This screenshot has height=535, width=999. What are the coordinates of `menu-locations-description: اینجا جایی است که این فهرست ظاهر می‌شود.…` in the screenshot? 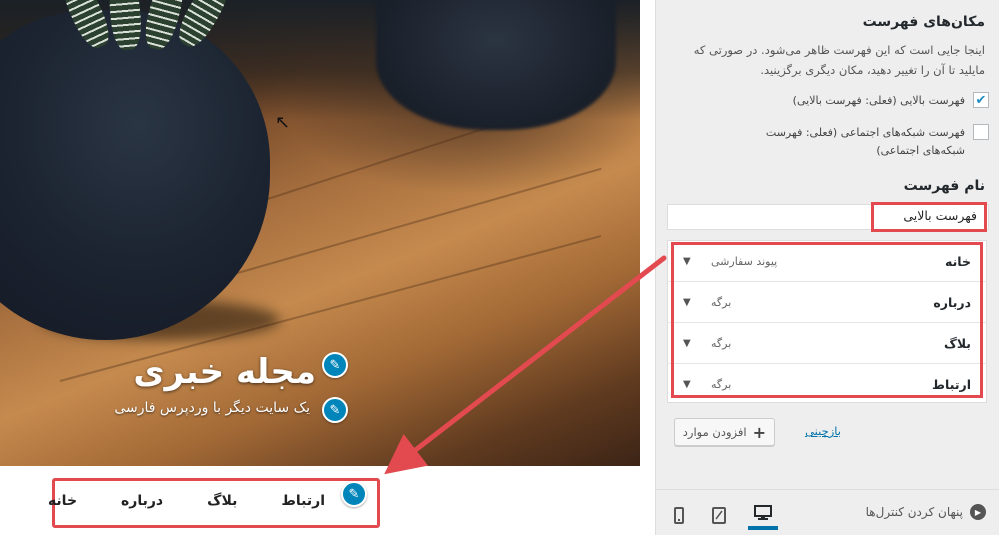 It's located at (839, 60).